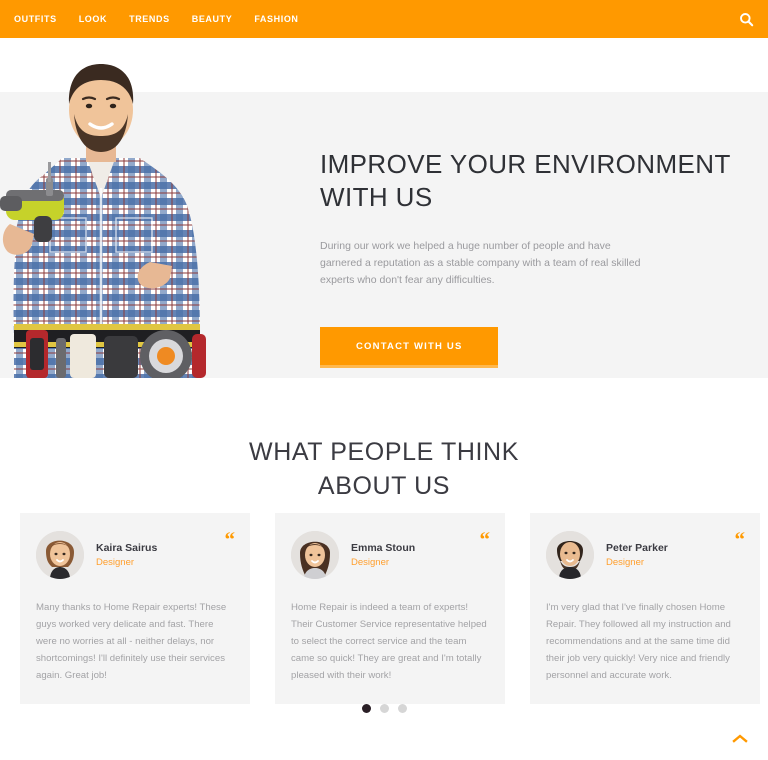  Describe the element at coordinates (383, 548) in the screenshot. I see `testimonial-name: Emma Stoun` at that location.